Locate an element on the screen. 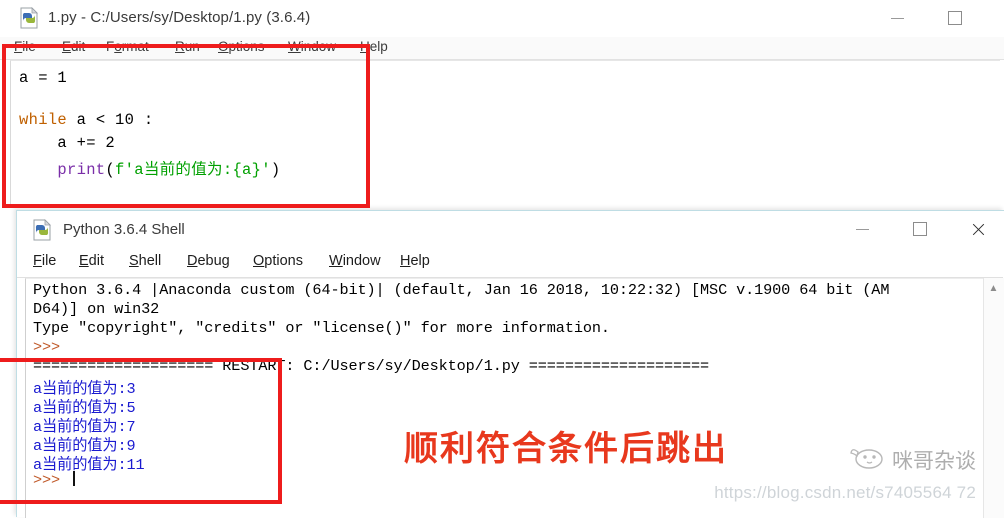 The height and width of the screenshot is (518, 1004). shell-line: D64)] on win32 is located at coordinates (96, 309).